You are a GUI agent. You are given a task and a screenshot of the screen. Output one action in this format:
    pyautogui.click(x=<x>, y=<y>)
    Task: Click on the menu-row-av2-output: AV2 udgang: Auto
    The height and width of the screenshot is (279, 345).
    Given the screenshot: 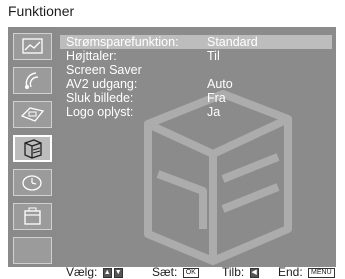 What is the action you would take?
    pyautogui.click(x=196, y=84)
    